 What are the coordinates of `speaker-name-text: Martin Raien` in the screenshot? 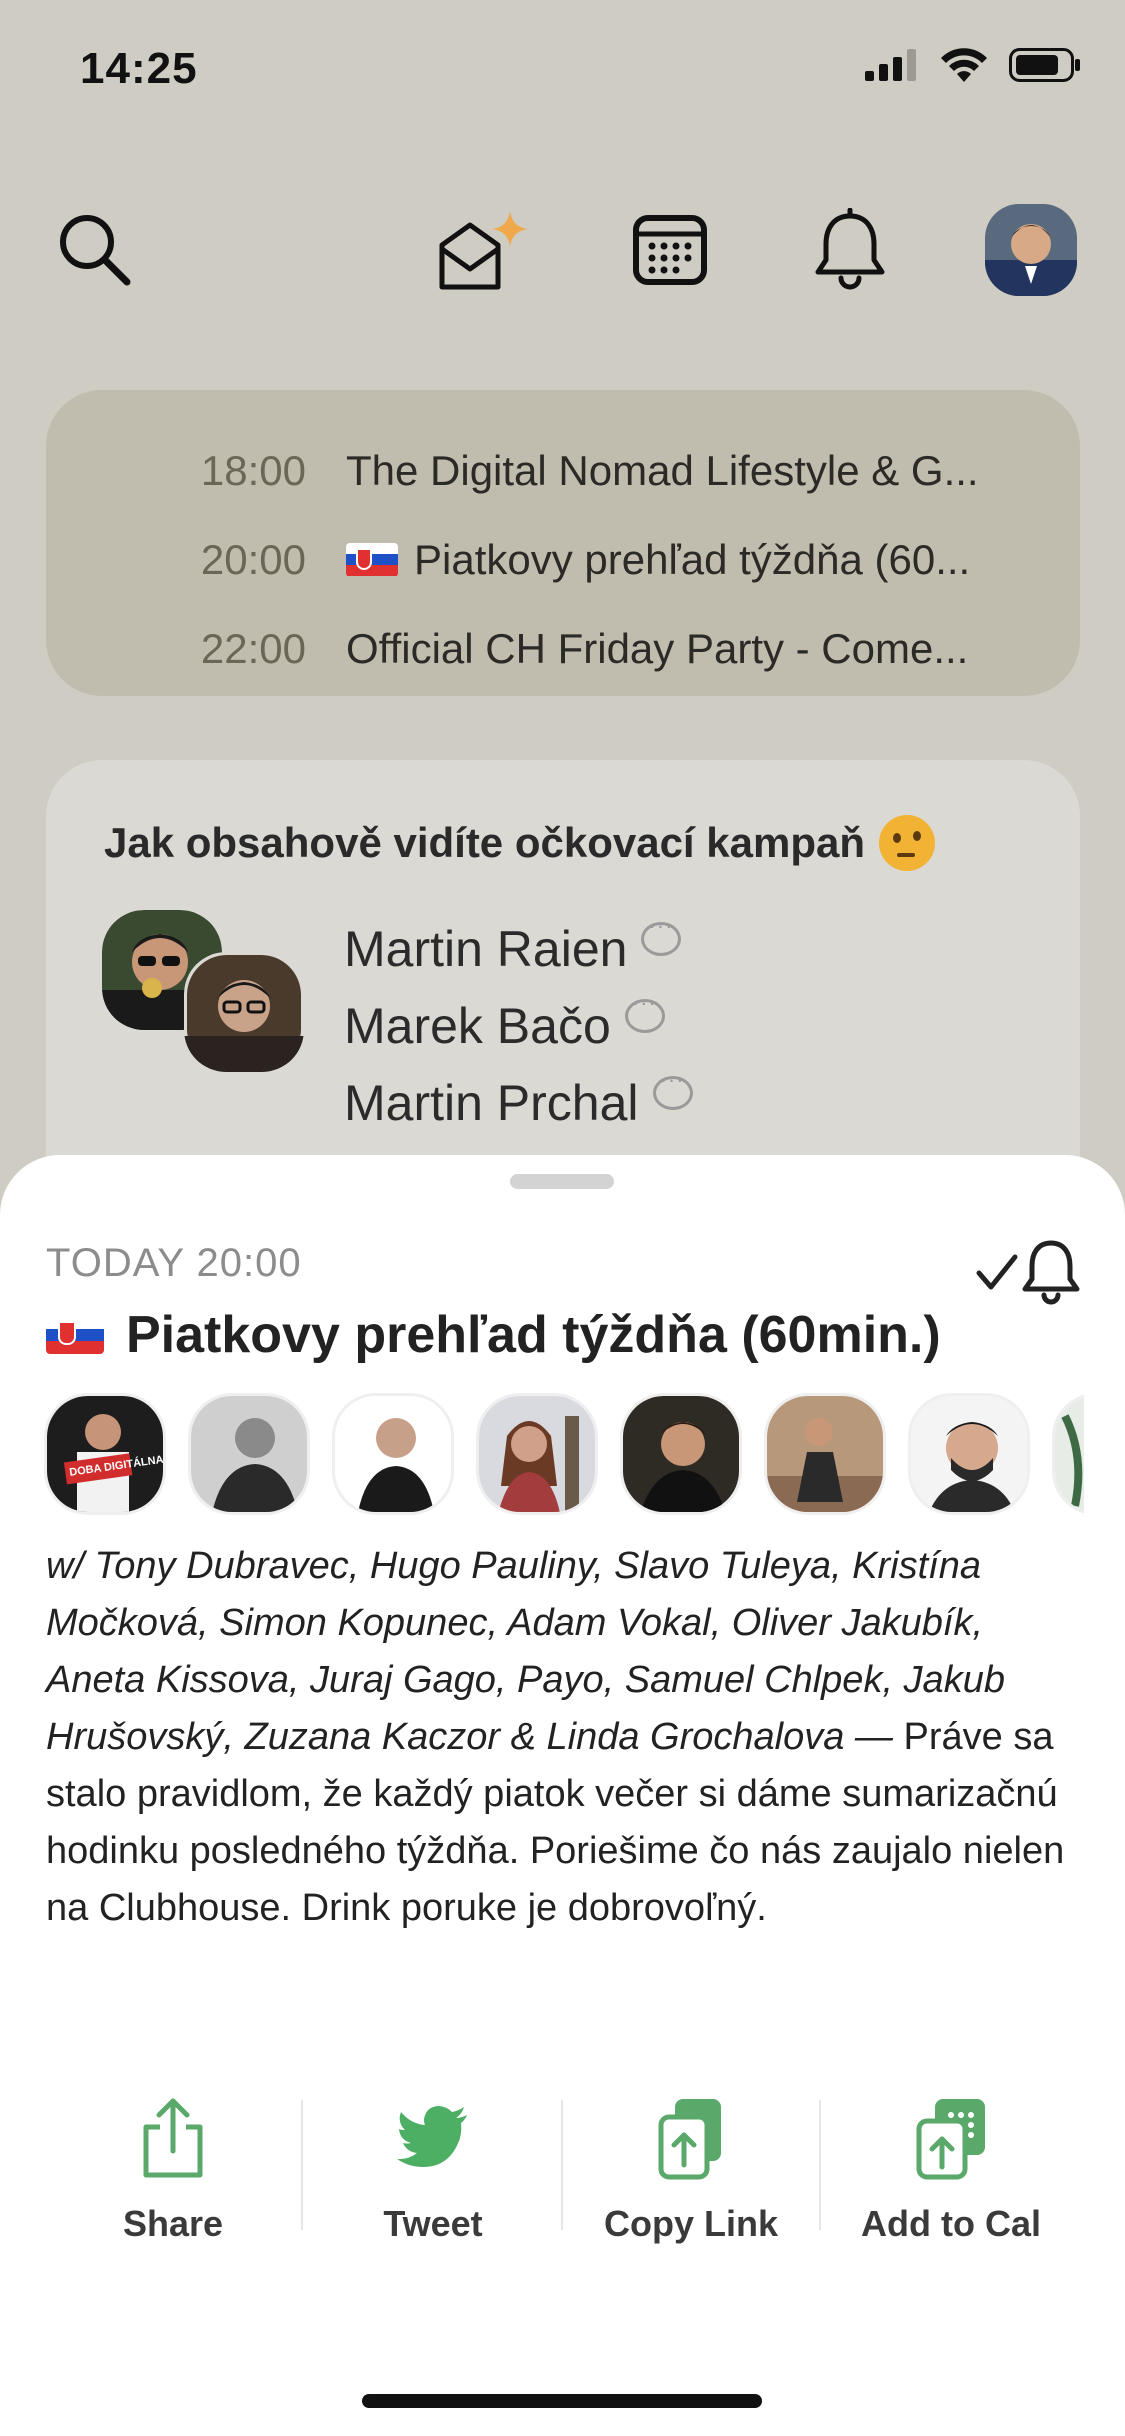 It's located at (486, 948).